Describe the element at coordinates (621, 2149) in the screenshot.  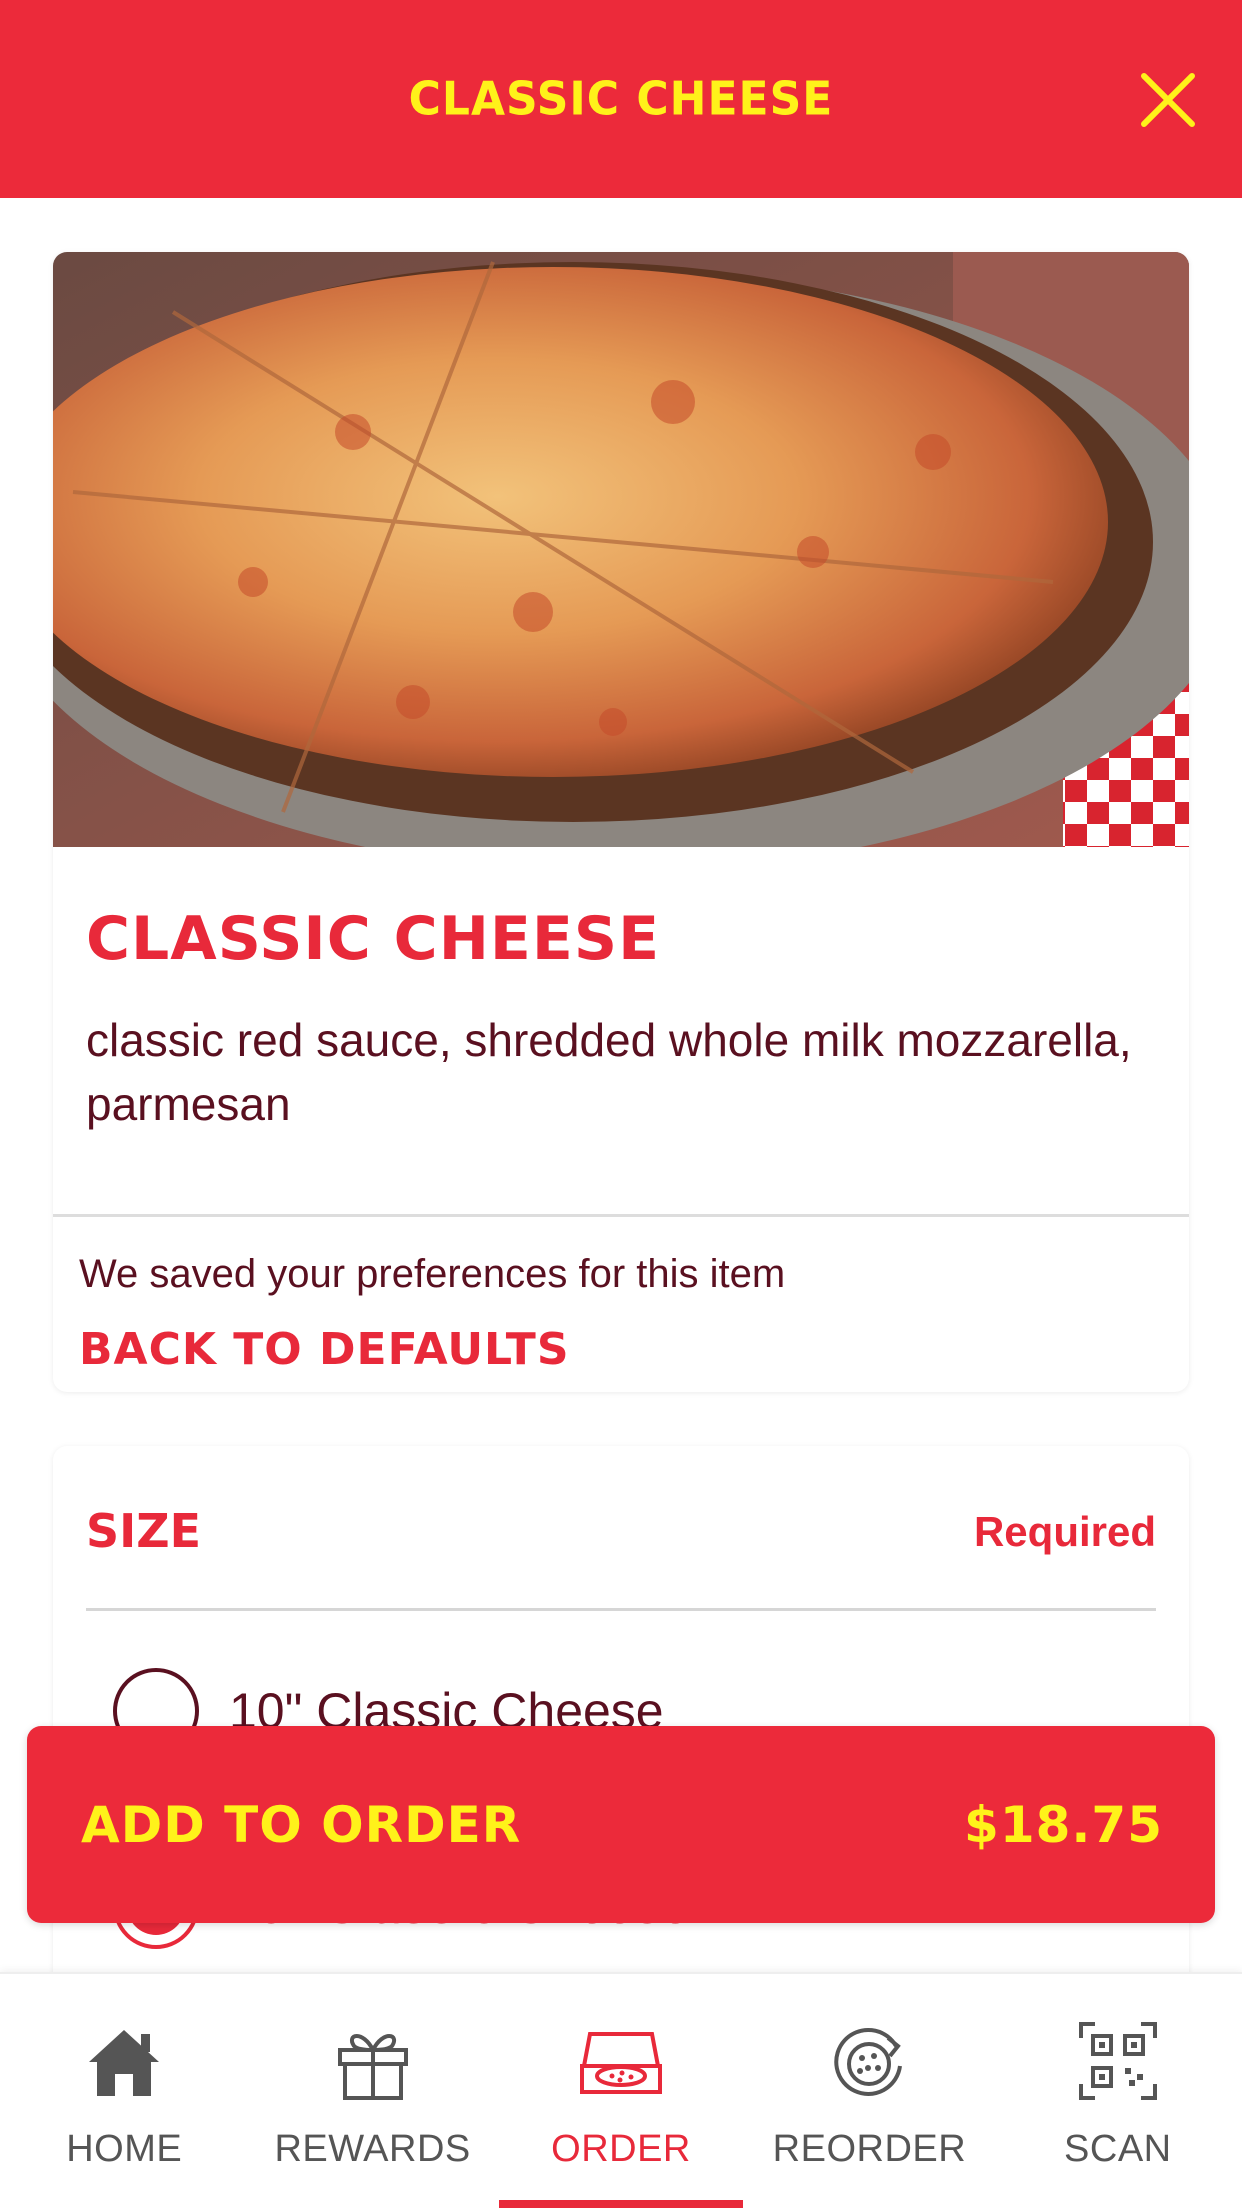
I see `tab-label: ORDER` at that location.